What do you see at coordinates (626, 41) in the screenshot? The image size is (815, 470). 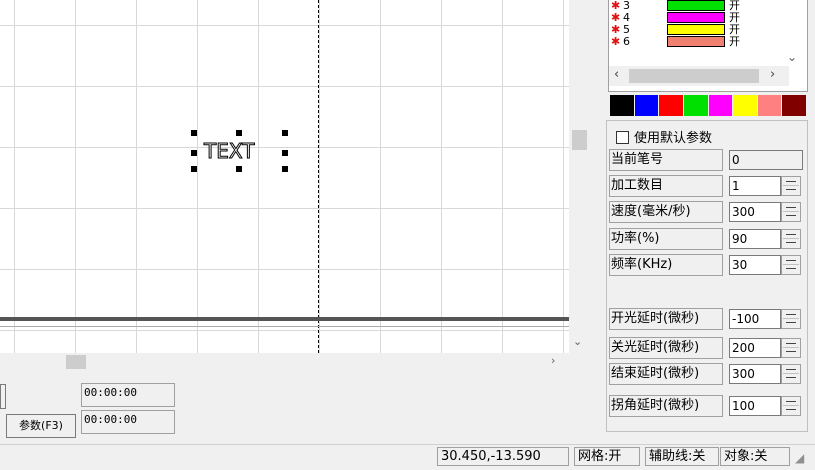 I see `pen-number: 6` at bounding box center [626, 41].